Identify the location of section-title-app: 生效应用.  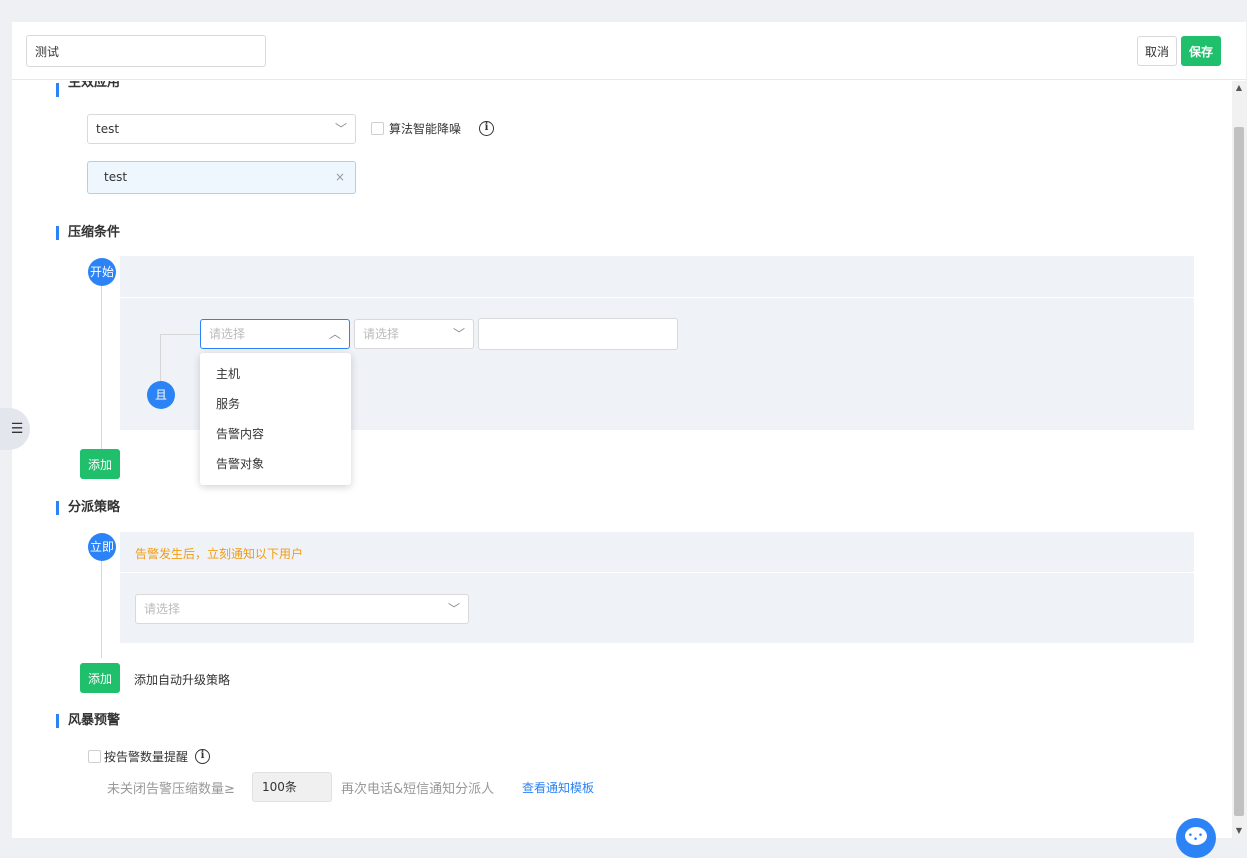
(88, 89).